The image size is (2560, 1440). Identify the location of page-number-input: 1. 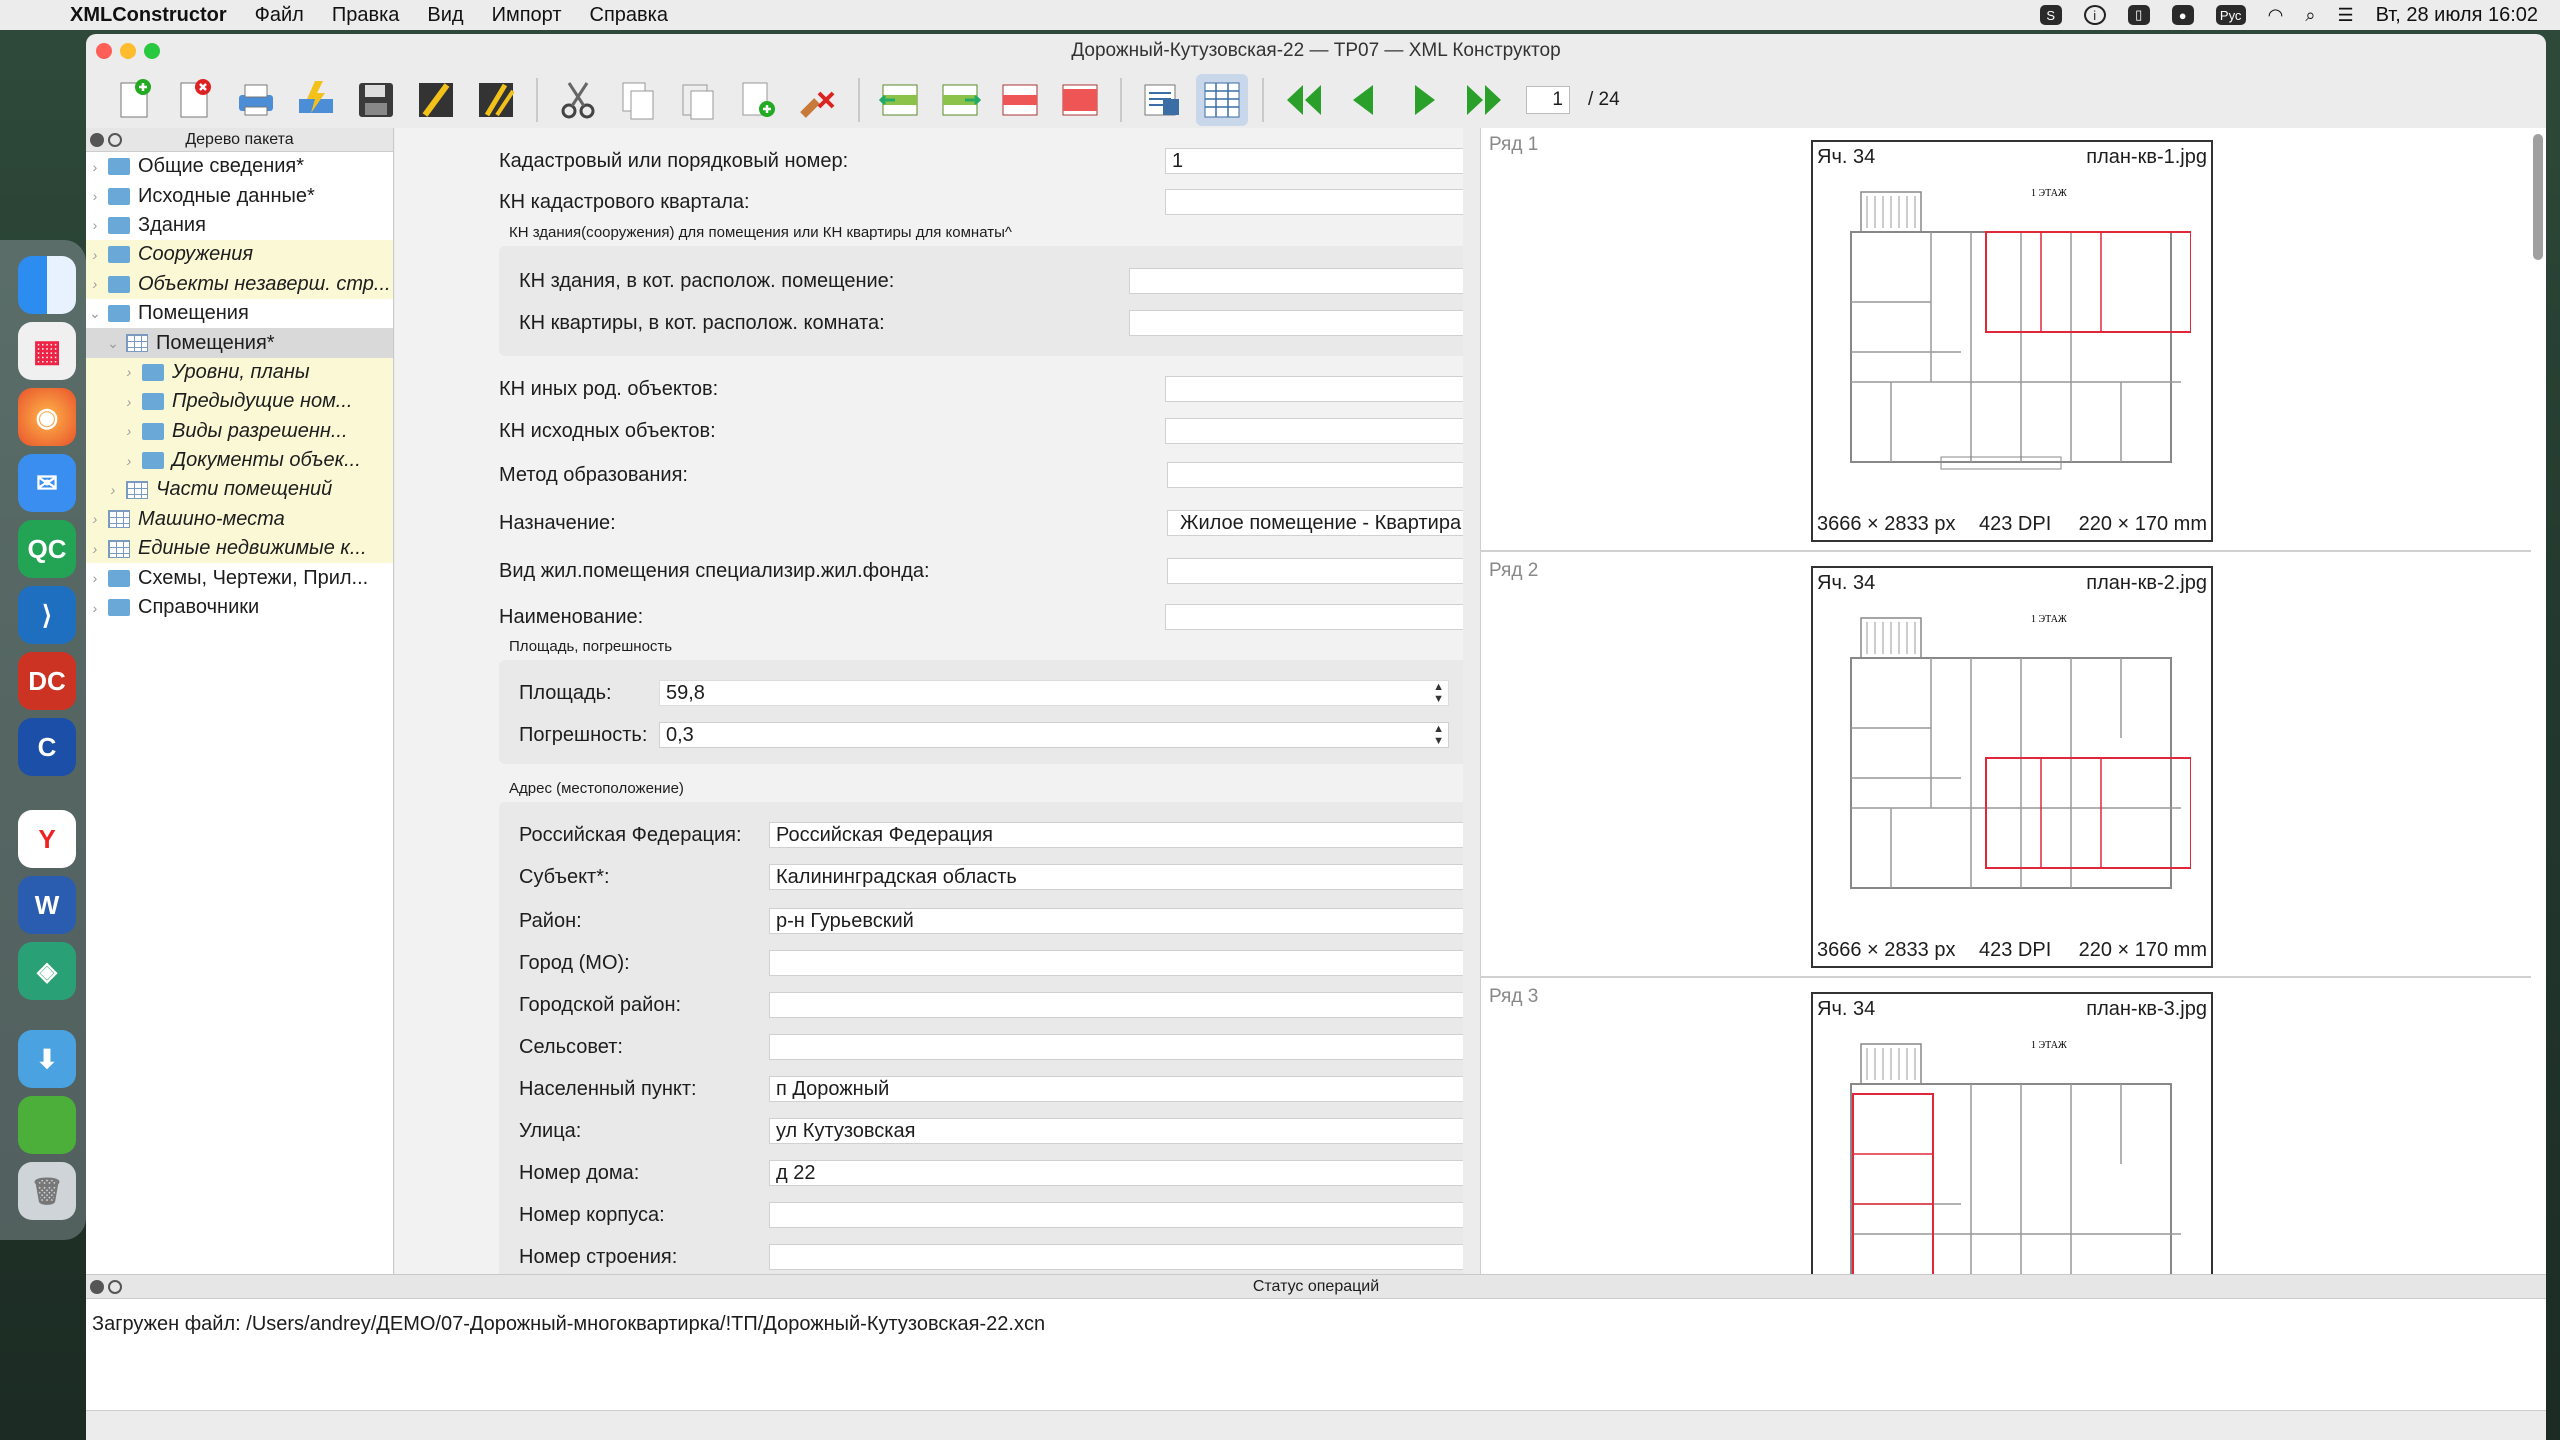
(1548, 100).